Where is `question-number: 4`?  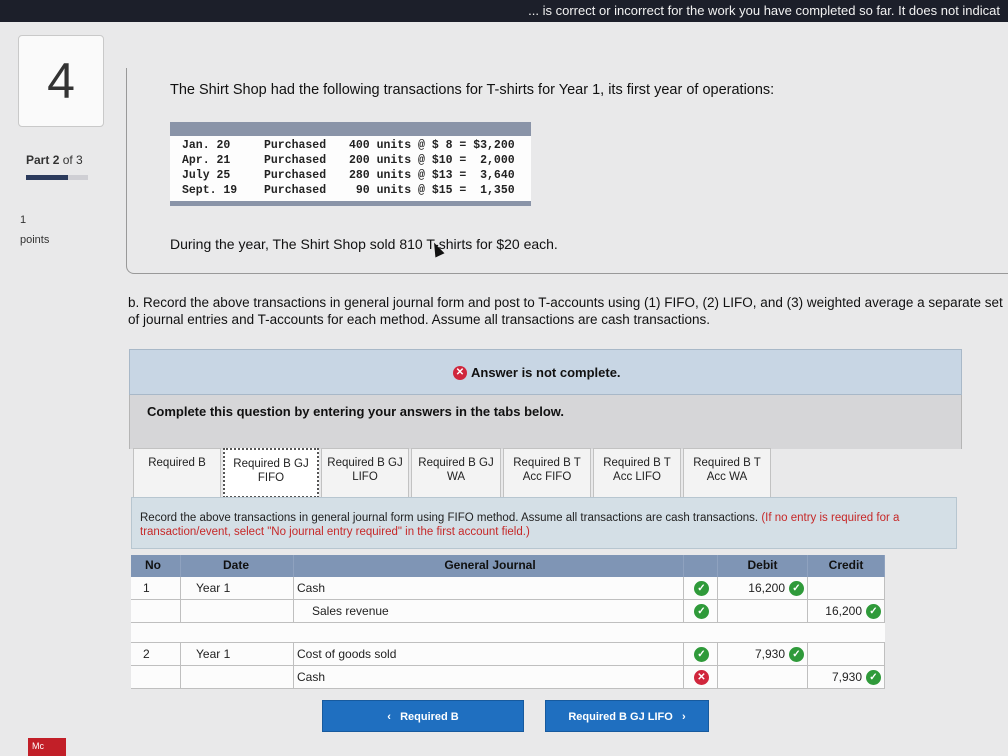
question-number: 4 is located at coordinates (61, 81).